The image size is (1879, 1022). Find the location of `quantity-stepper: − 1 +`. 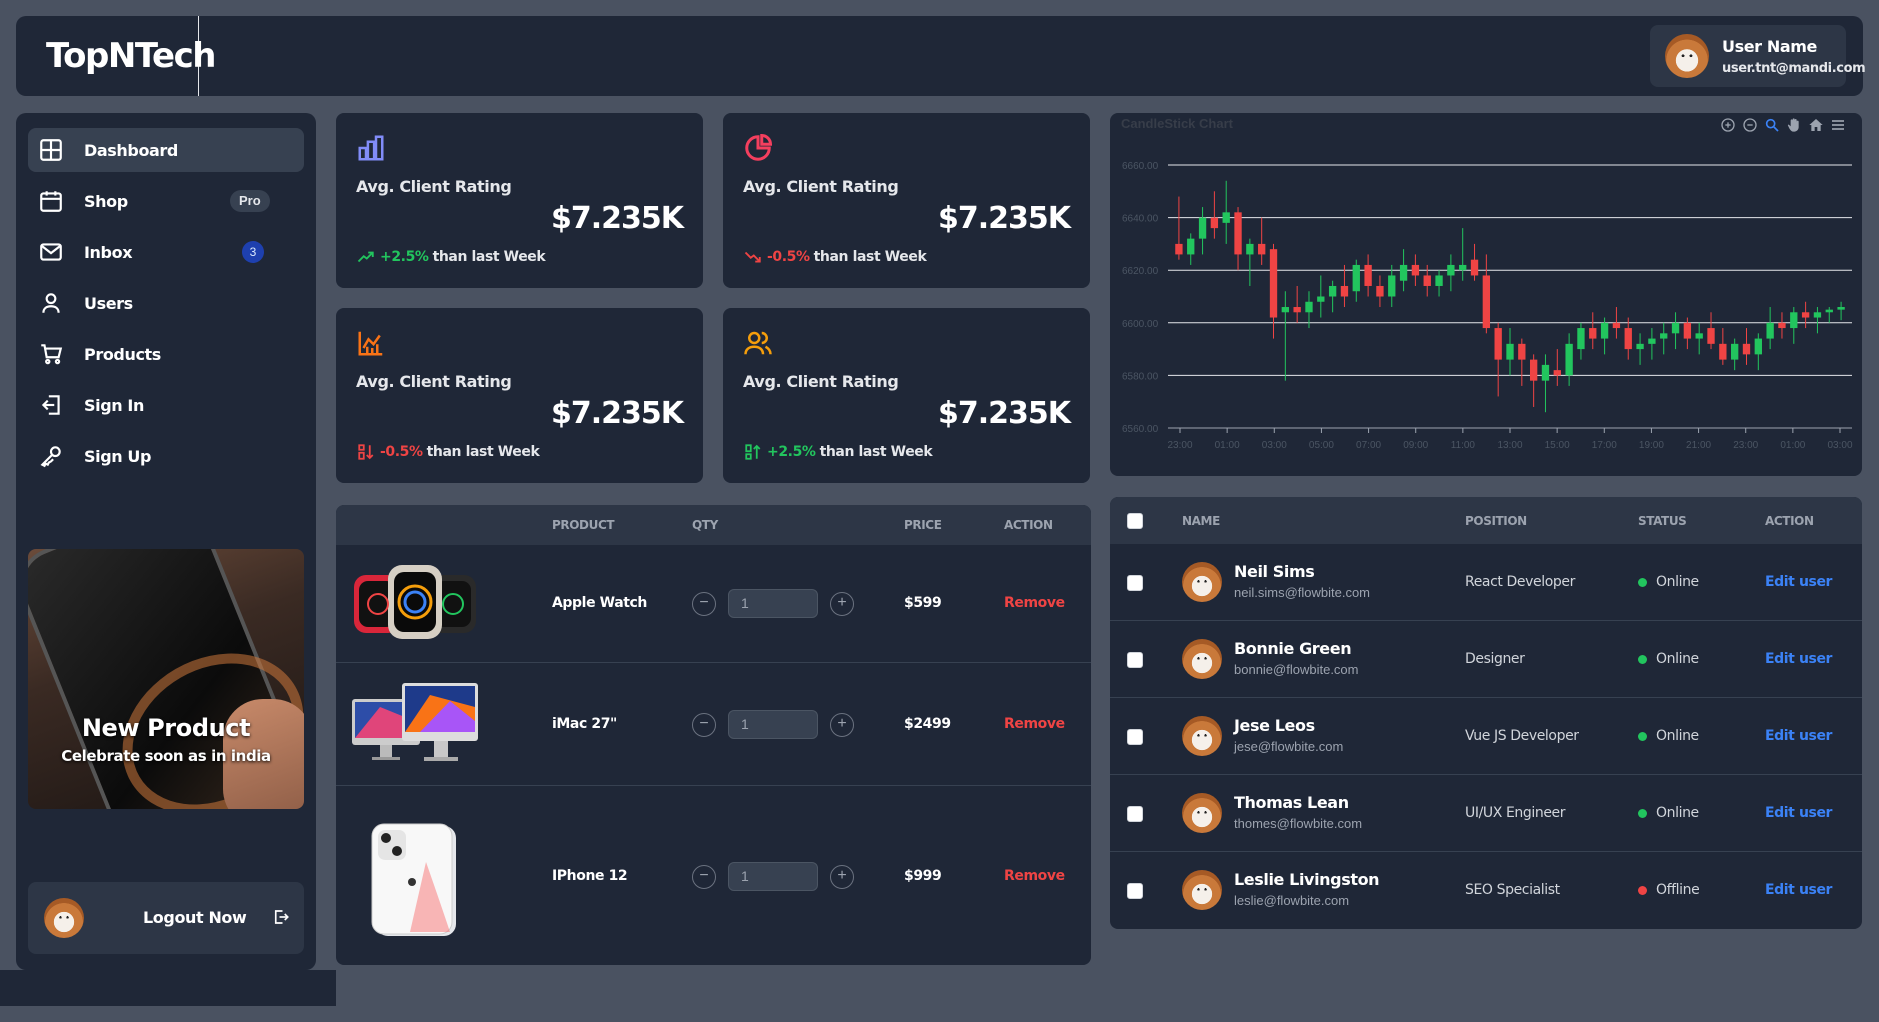

quantity-stepper: − 1 + is located at coordinates (773, 603).